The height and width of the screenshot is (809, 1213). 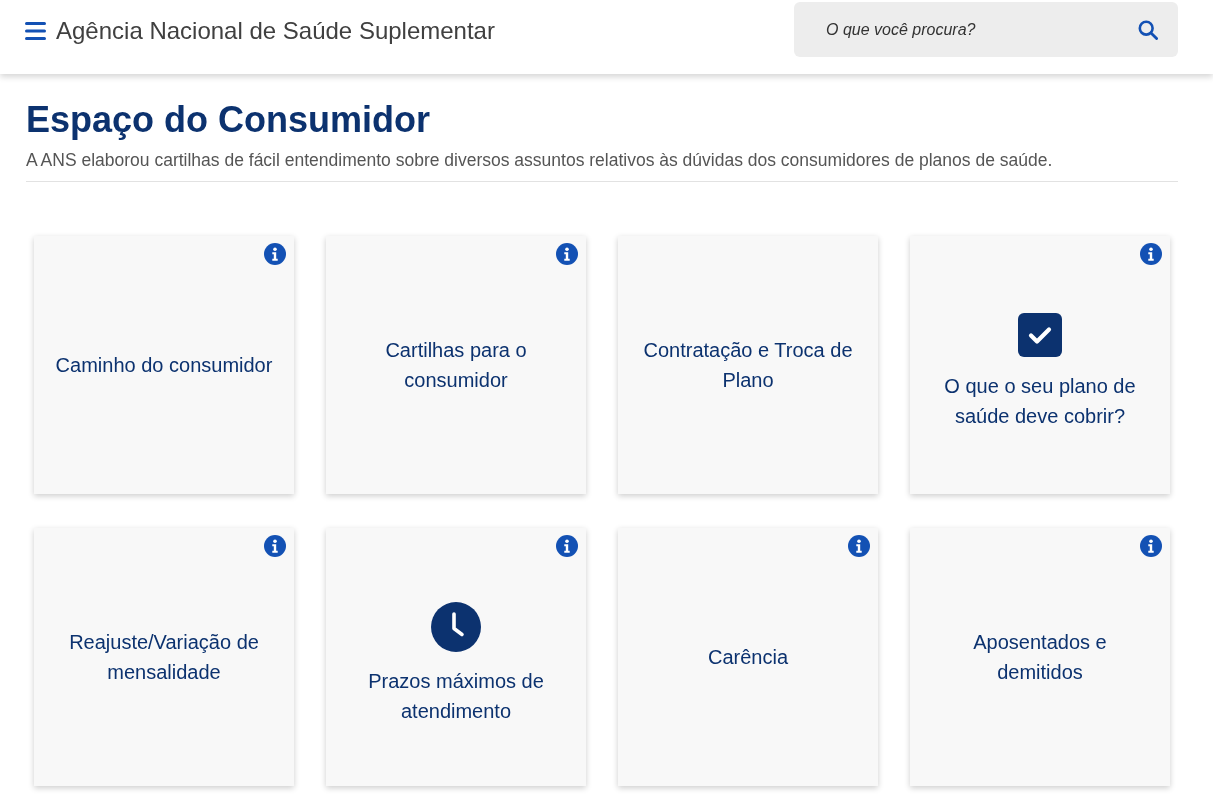 I want to click on topic-card: Contratação e Troca de Plano, so click(x=748, y=365).